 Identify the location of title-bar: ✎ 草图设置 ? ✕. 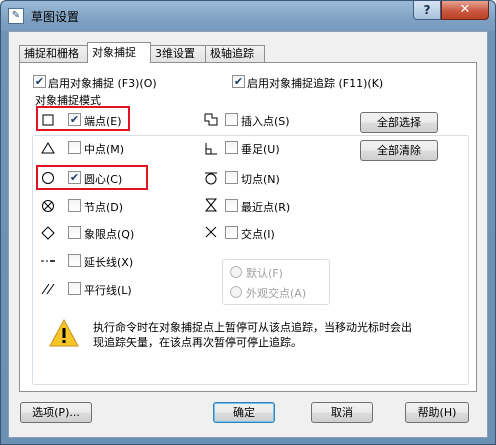
(248, 16).